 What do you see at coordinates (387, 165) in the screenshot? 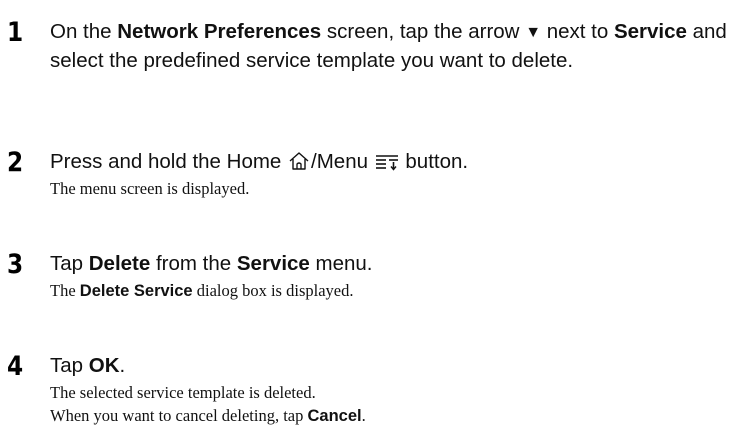
I see `menu-icon` at bounding box center [387, 165].